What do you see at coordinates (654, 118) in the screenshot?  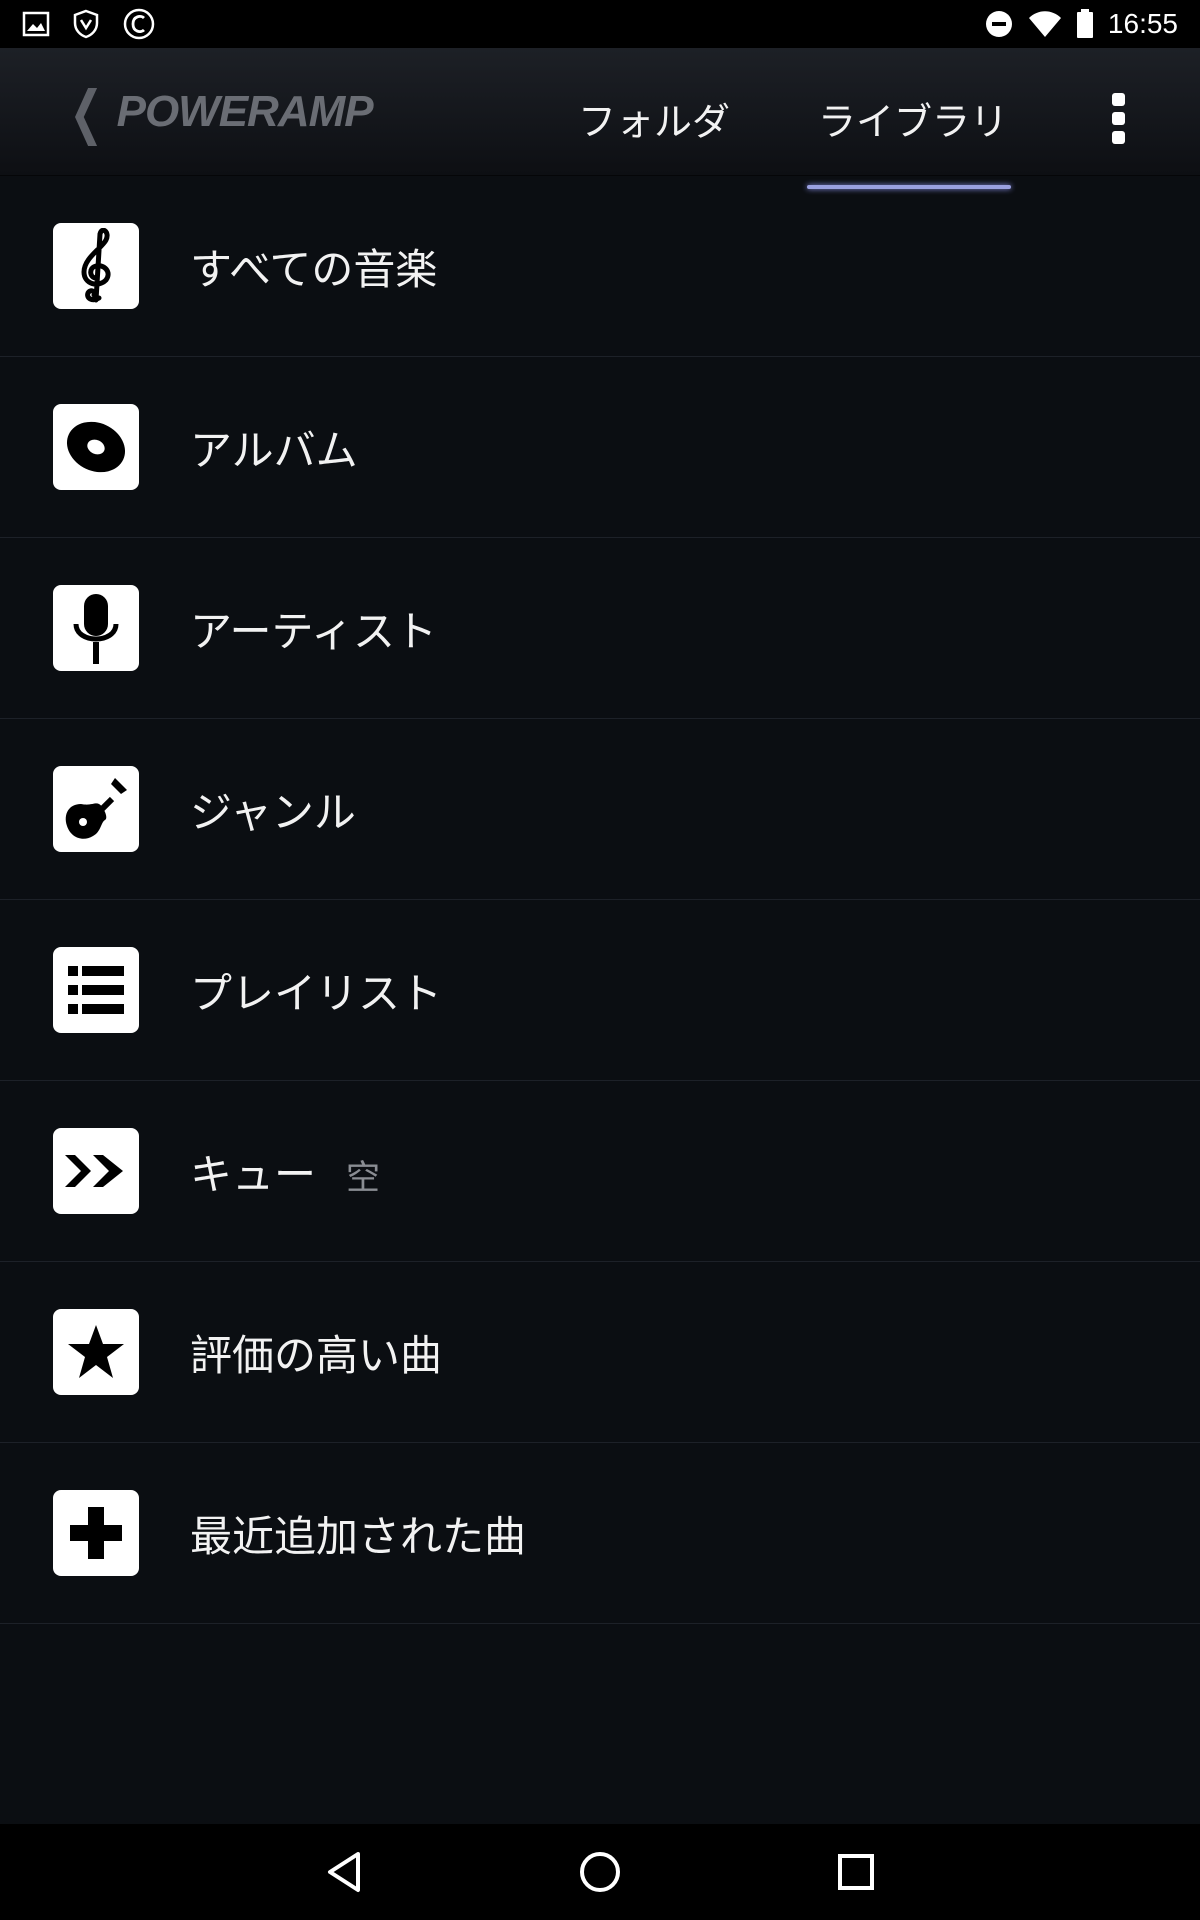 I see `tab-folder: フォルダ` at bounding box center [654, 118].